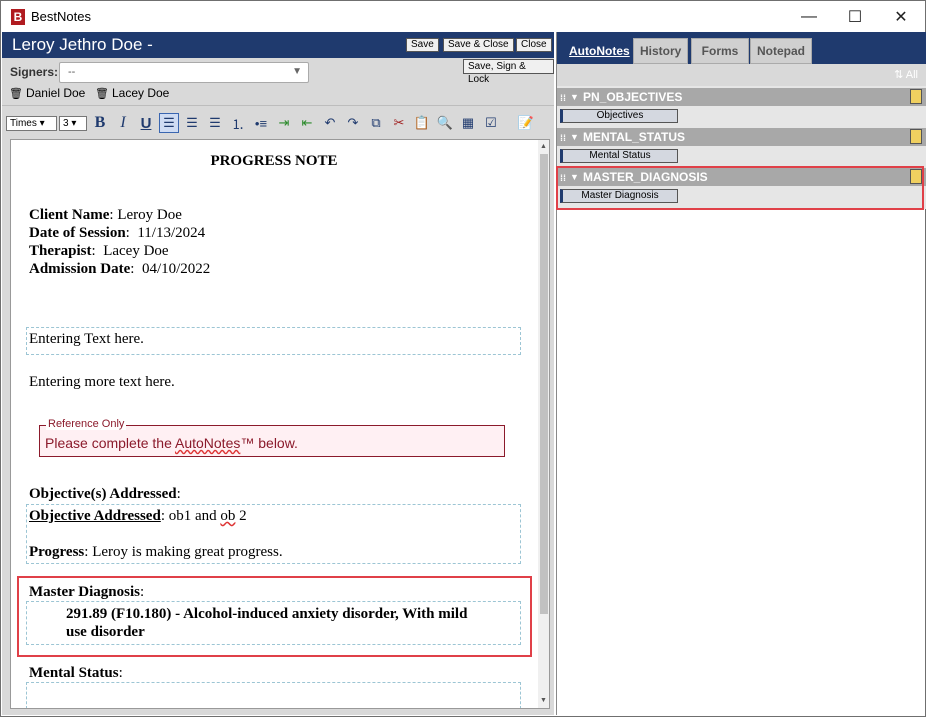 The width and height of the screenshot is (926, 717). What do you see at coordinates (720, 51) in the screenshot?
I see `tab-forms: Forms` at bounding box center [720, 51].